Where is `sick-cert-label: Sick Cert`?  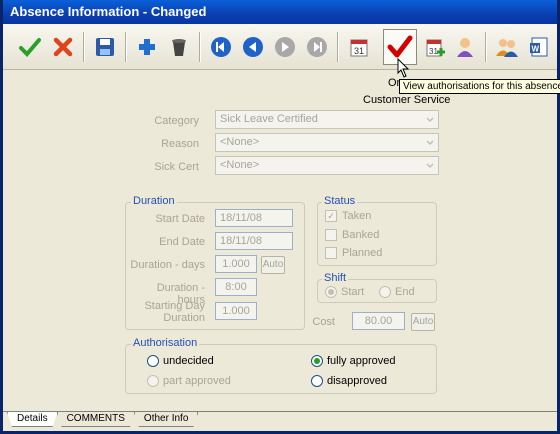
sick-cert-label: Sick Cert is located at coordinates (176, 167).